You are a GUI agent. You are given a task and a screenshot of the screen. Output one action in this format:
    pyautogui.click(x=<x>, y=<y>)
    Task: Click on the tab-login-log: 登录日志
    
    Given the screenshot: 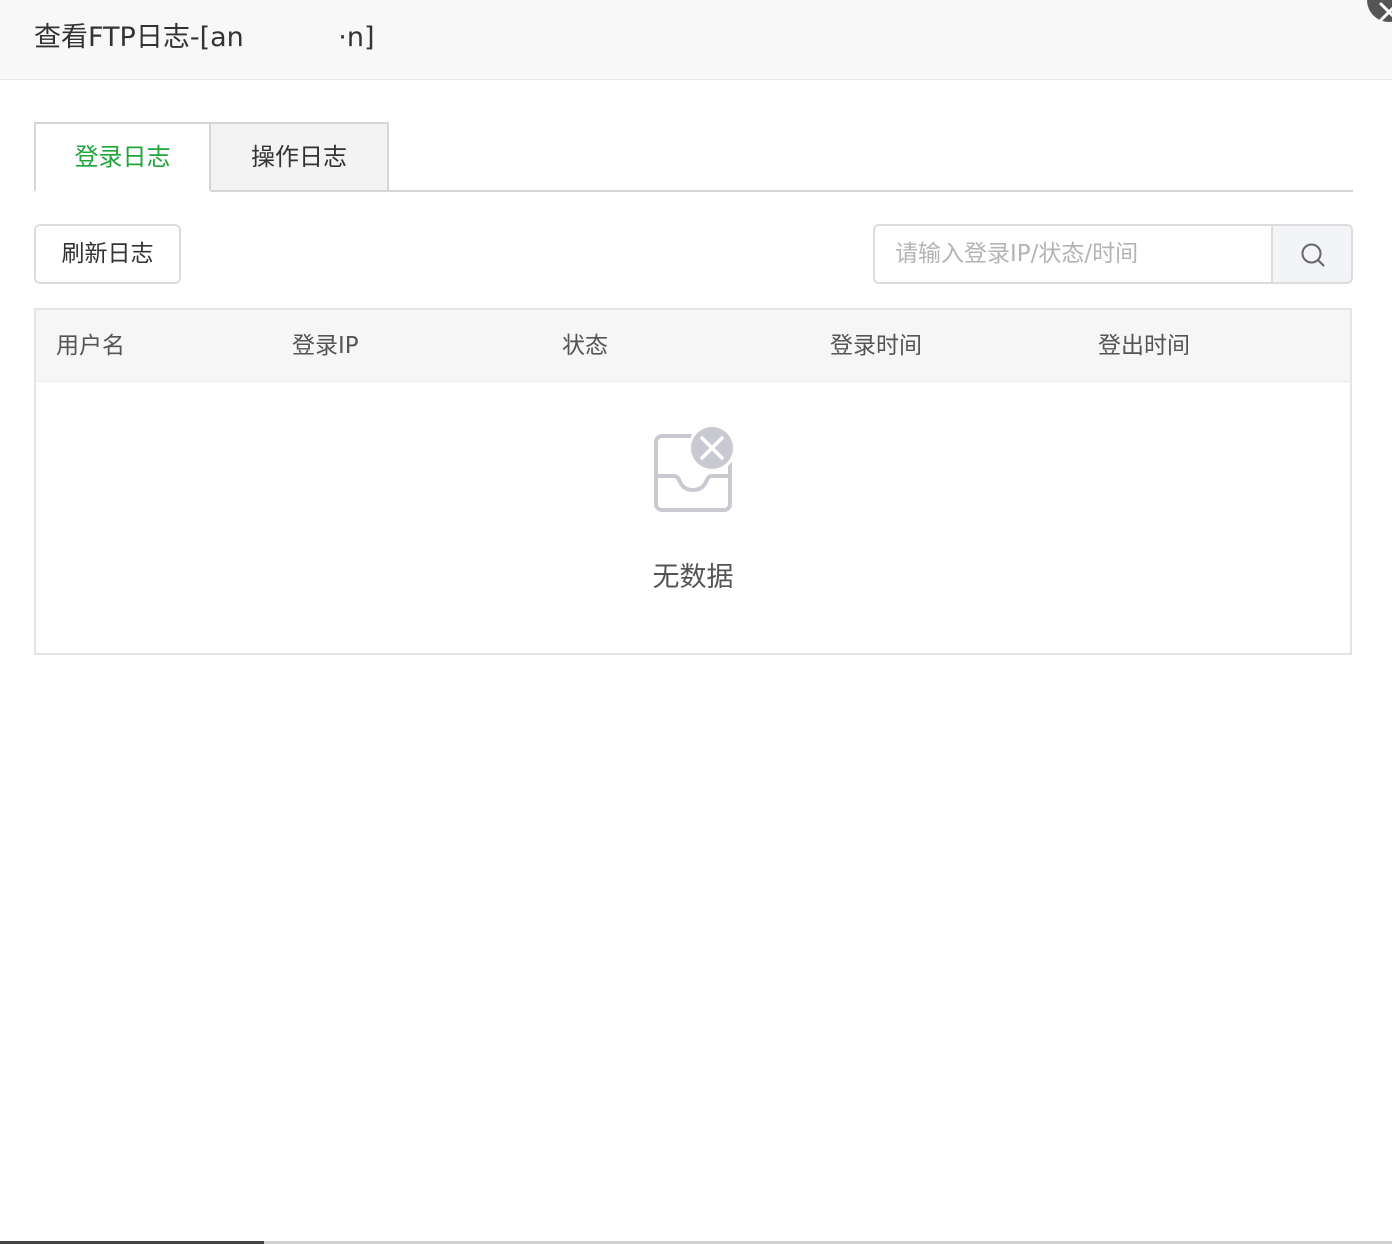 What is the action you would take?
    pyautogui.click(x=122, y=157)
    